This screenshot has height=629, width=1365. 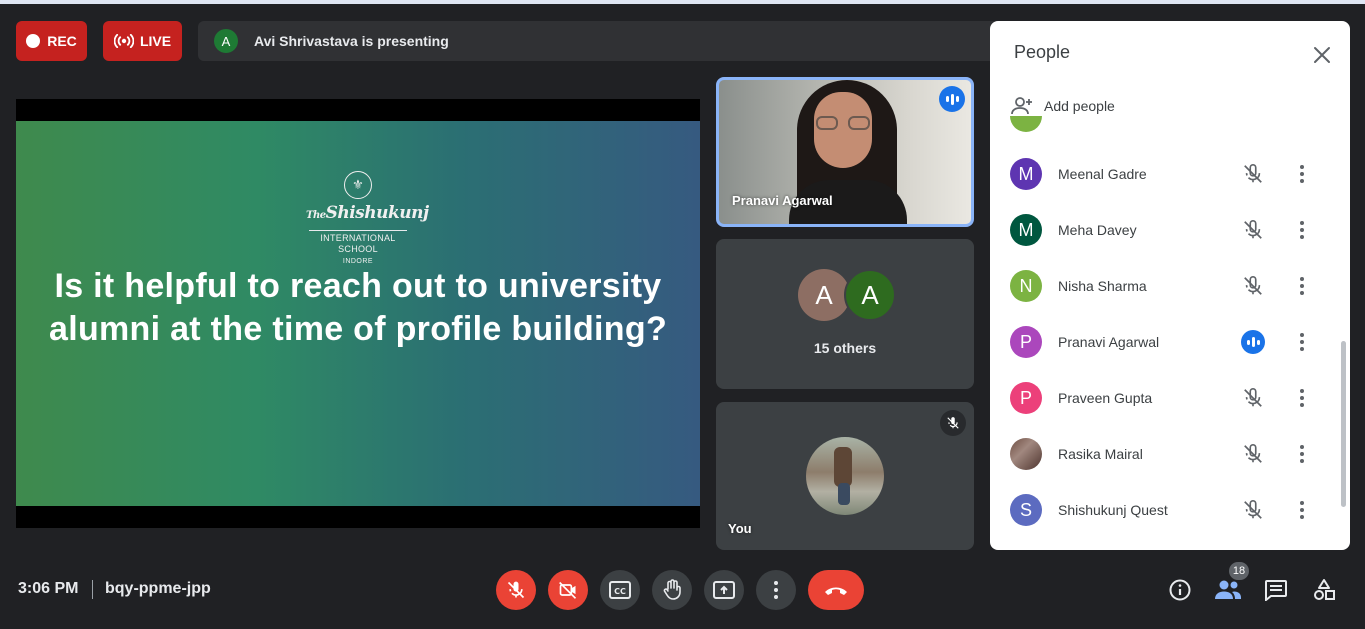 What do you see at coordinates (1253, 342) in the screenshot?
I see `speaking-indicator-icon` at bounding box center [1253, 342].